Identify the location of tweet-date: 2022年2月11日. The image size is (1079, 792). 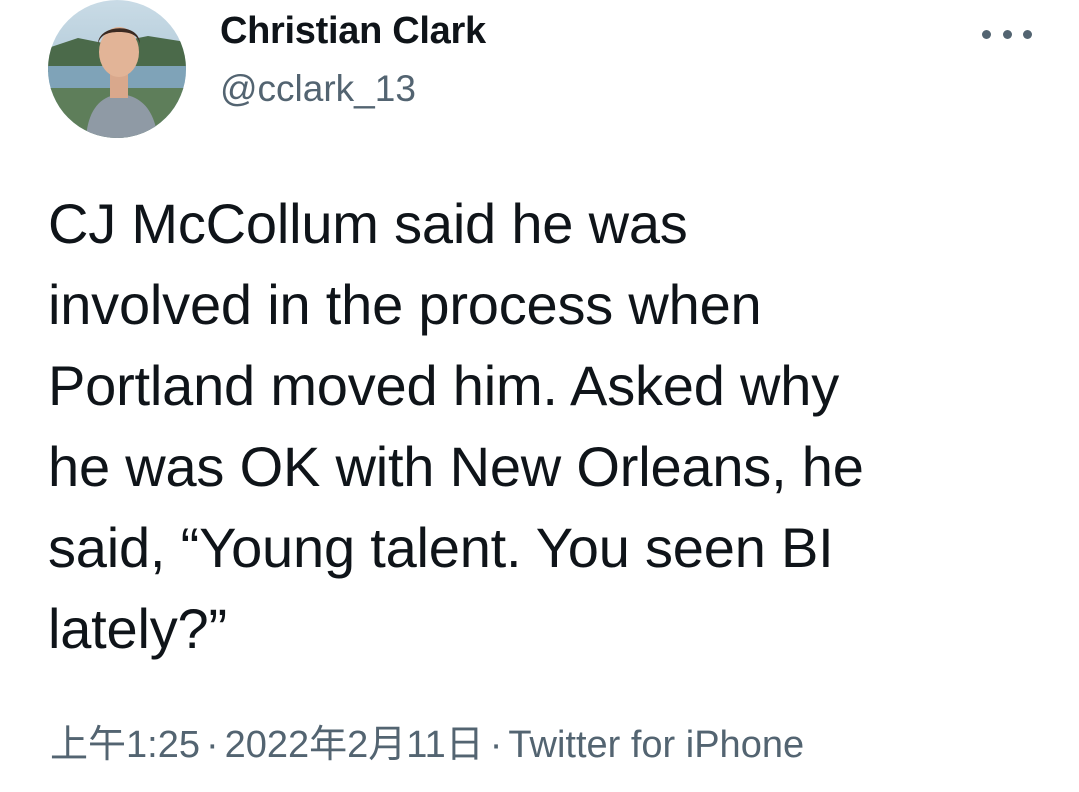
(354, 745).